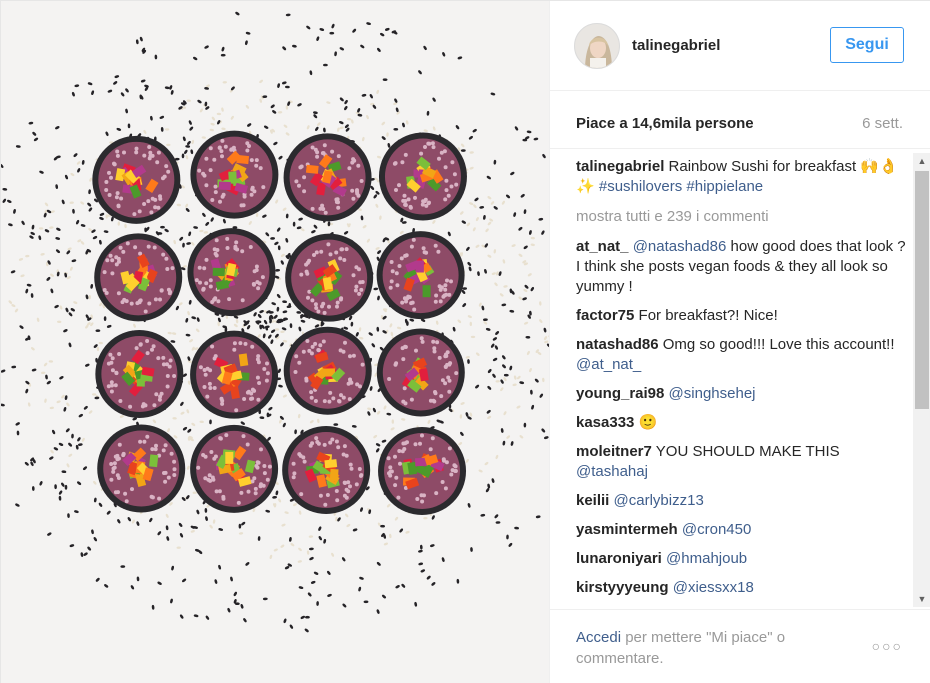 The height and width of the screenshot is (683, 930). I want to click on comment-item: keilii @carlybizz13, so click(742, 501).